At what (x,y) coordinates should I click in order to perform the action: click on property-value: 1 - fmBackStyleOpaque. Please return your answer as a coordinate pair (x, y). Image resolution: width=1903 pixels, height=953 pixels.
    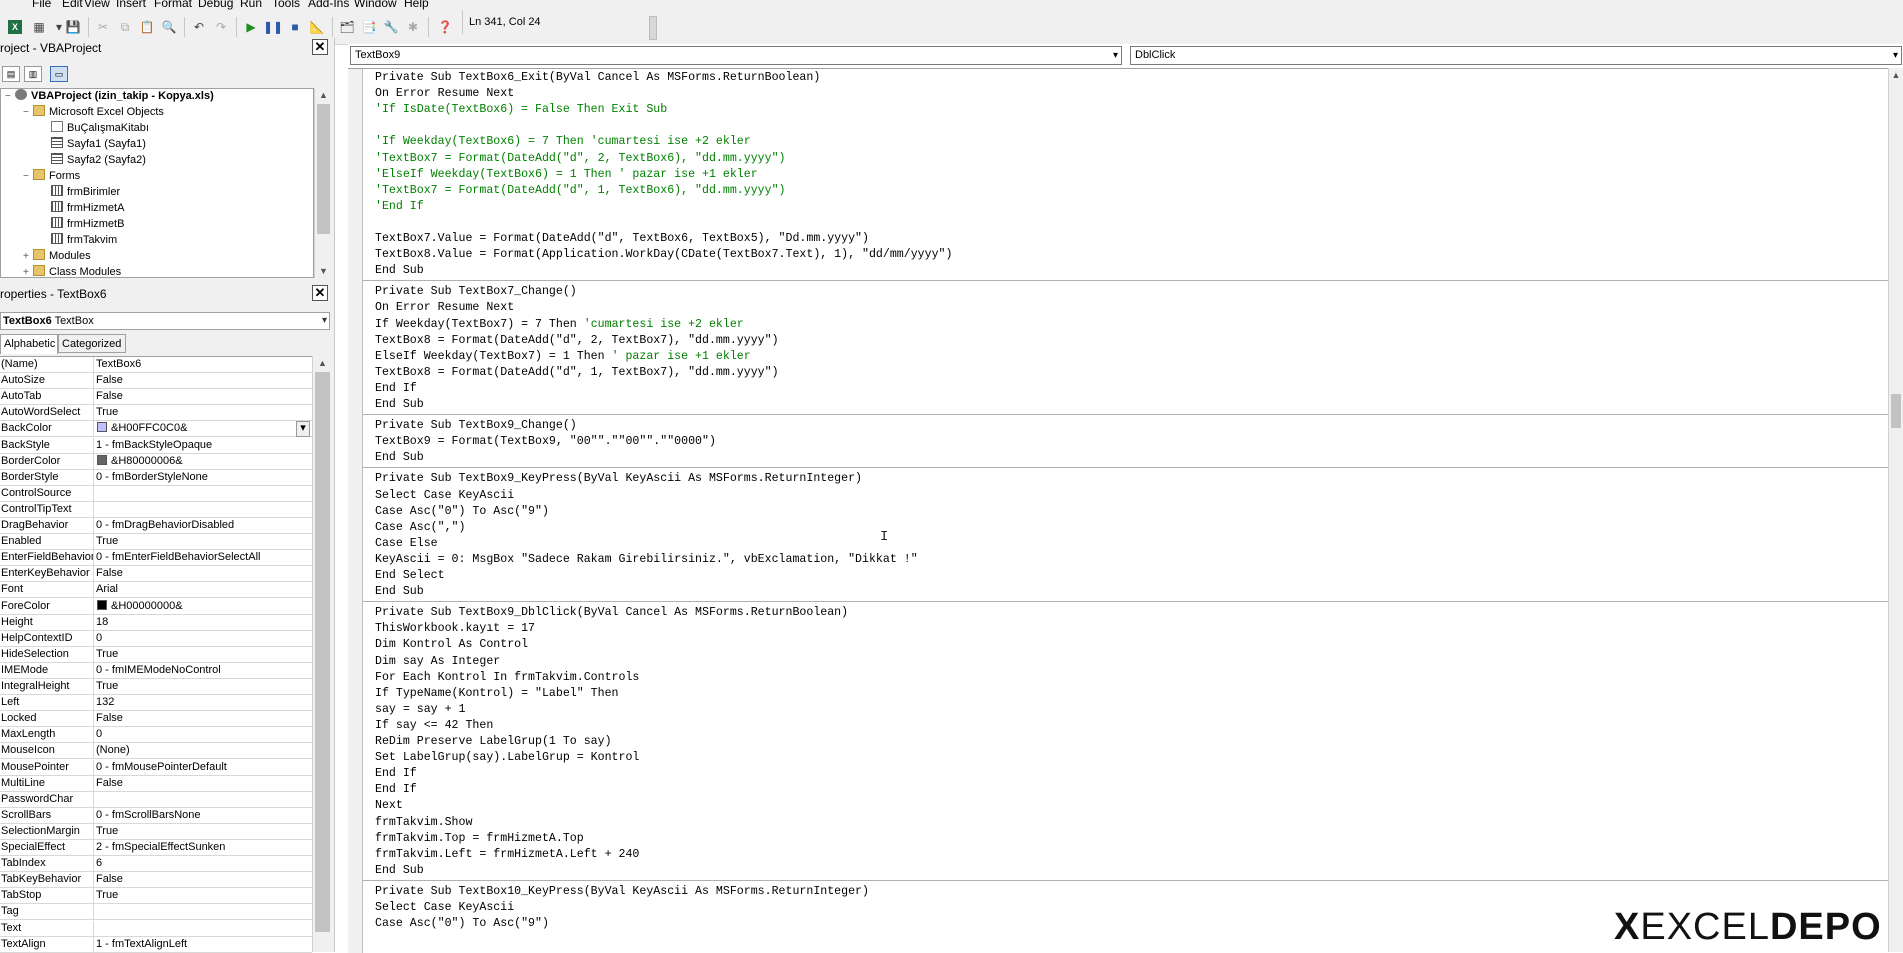
    Looking at the image, I should click on (203, 445).